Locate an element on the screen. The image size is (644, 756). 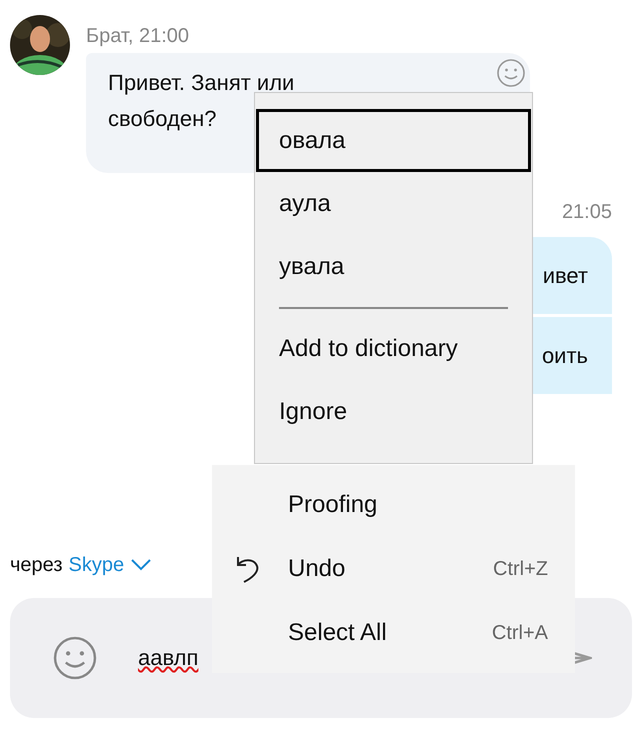
field-value: аавлп is located at coordinates (168, 658).